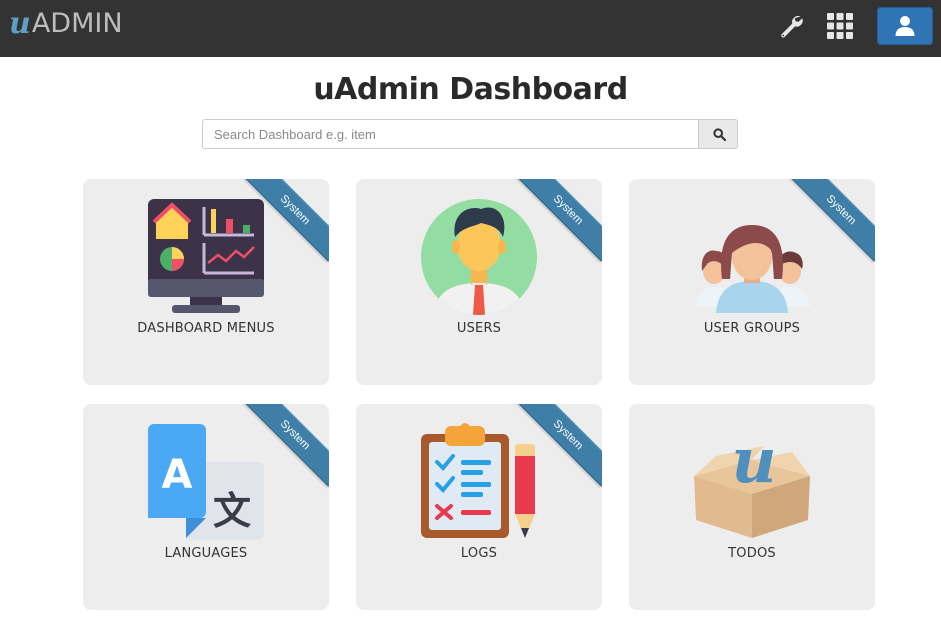 The height and width of the screenshot is (628, 941). Describe the element at coordinates (450, 134) in the screenshot. I see `search-input` at that location.